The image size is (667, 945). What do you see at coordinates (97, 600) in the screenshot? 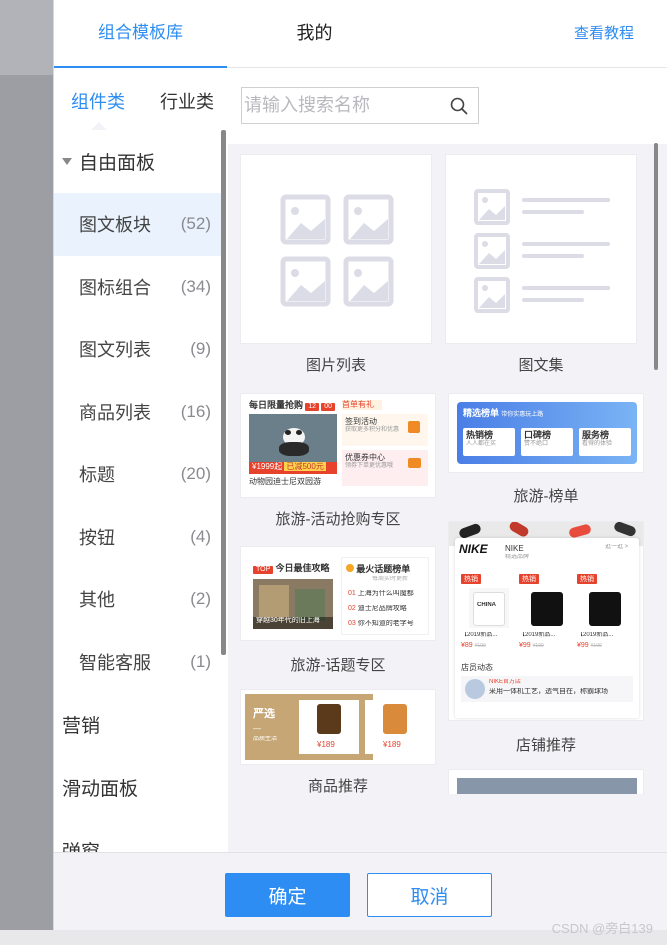
I see `sidebar-item-label: 其他` at bounding box center [97, 600].